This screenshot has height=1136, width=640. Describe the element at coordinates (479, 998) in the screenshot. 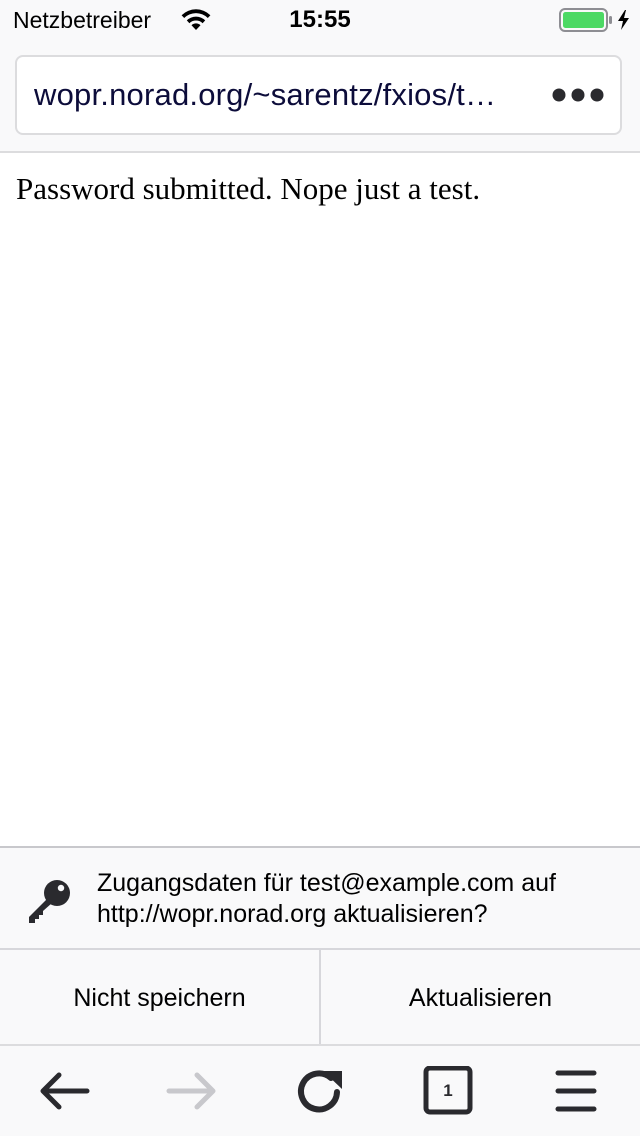

I see `update-button: Aktualisieren` at that location.